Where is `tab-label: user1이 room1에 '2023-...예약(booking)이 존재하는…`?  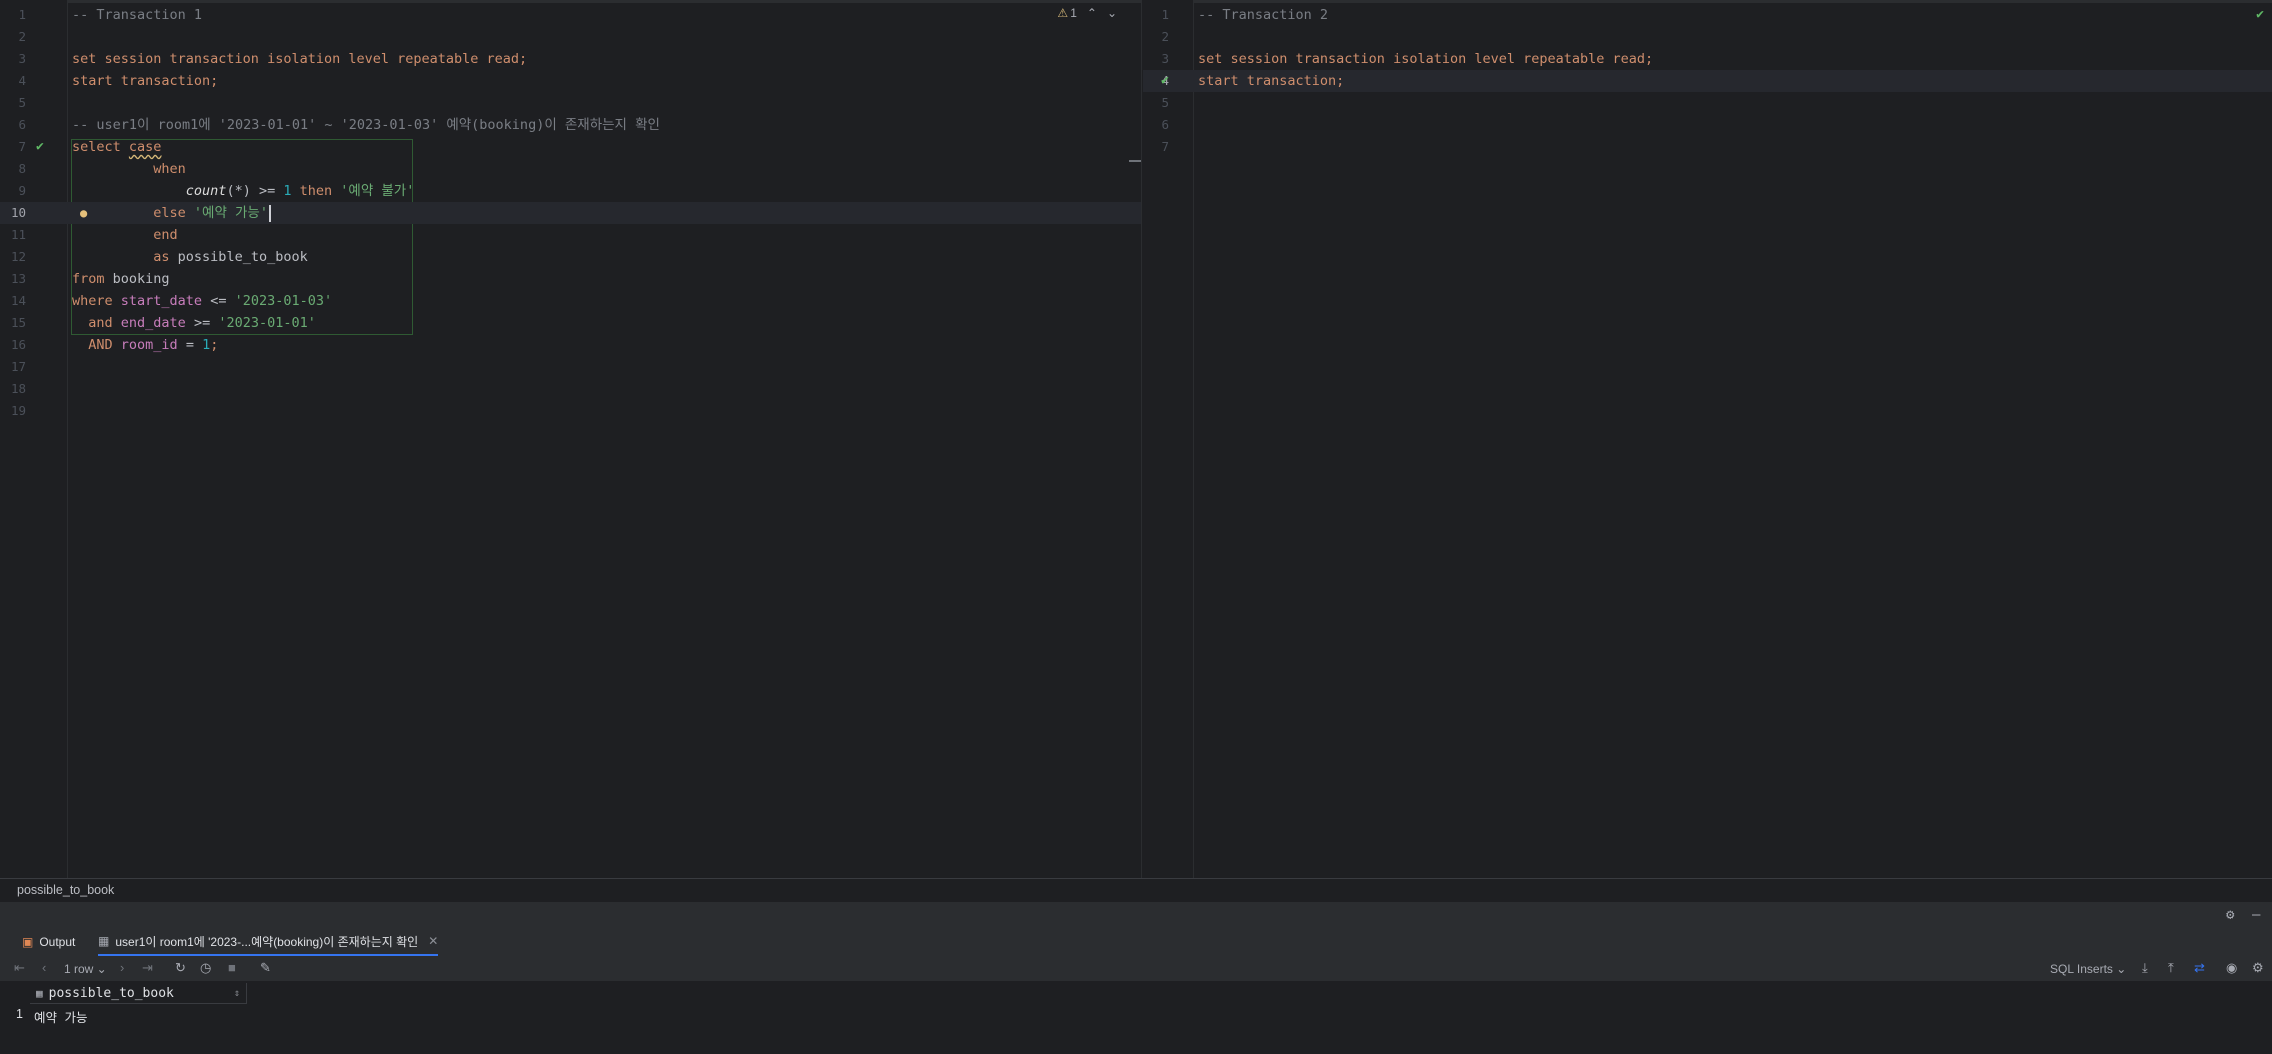
tab-label: user1이 room1에 '2023-...예약(booking)이 존재하는… is located at coordinates (267, 941).